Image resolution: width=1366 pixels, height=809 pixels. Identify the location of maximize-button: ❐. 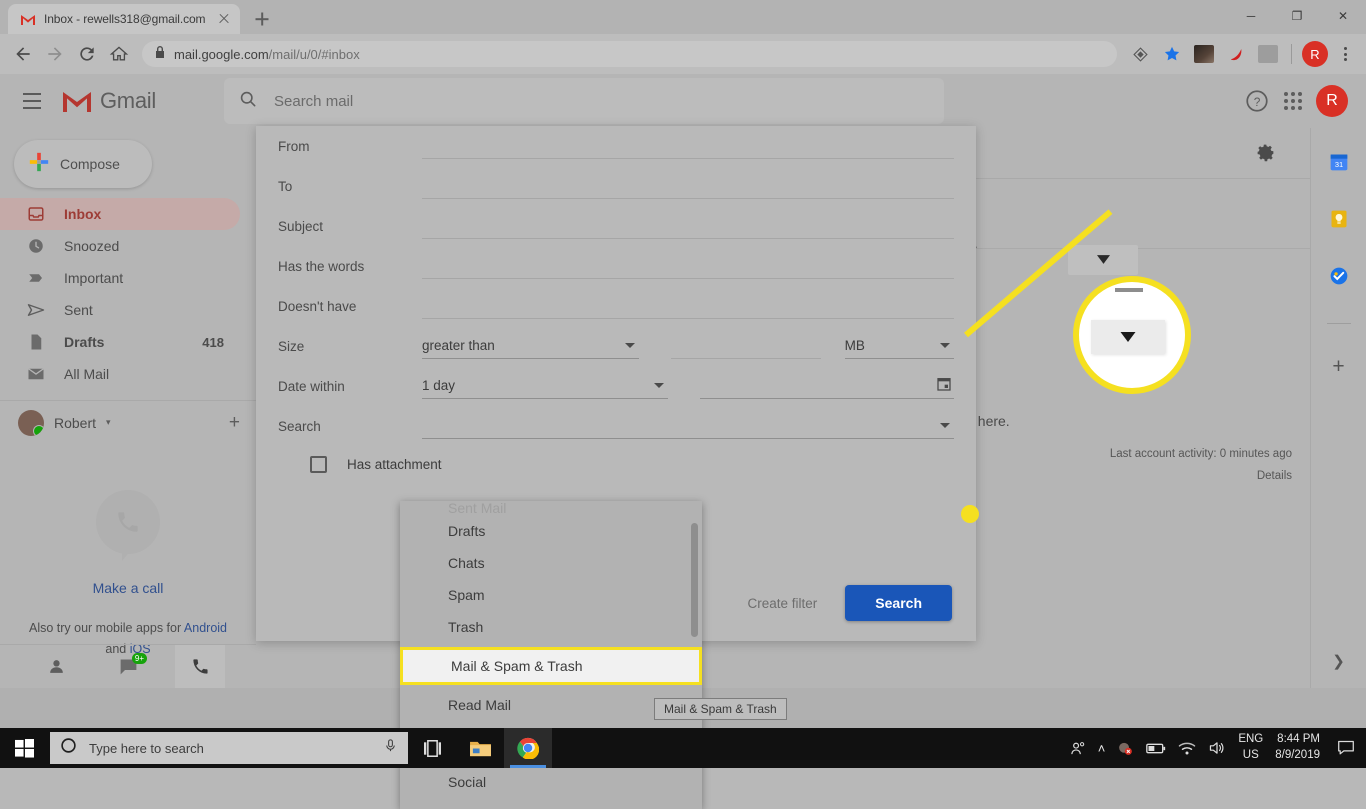
(1297, 16).